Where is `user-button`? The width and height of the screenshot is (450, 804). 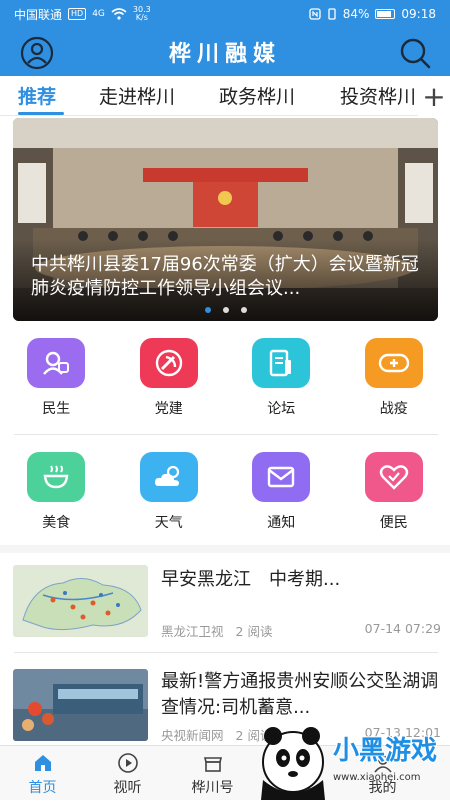
user-button is located at coordinates (37, 53).